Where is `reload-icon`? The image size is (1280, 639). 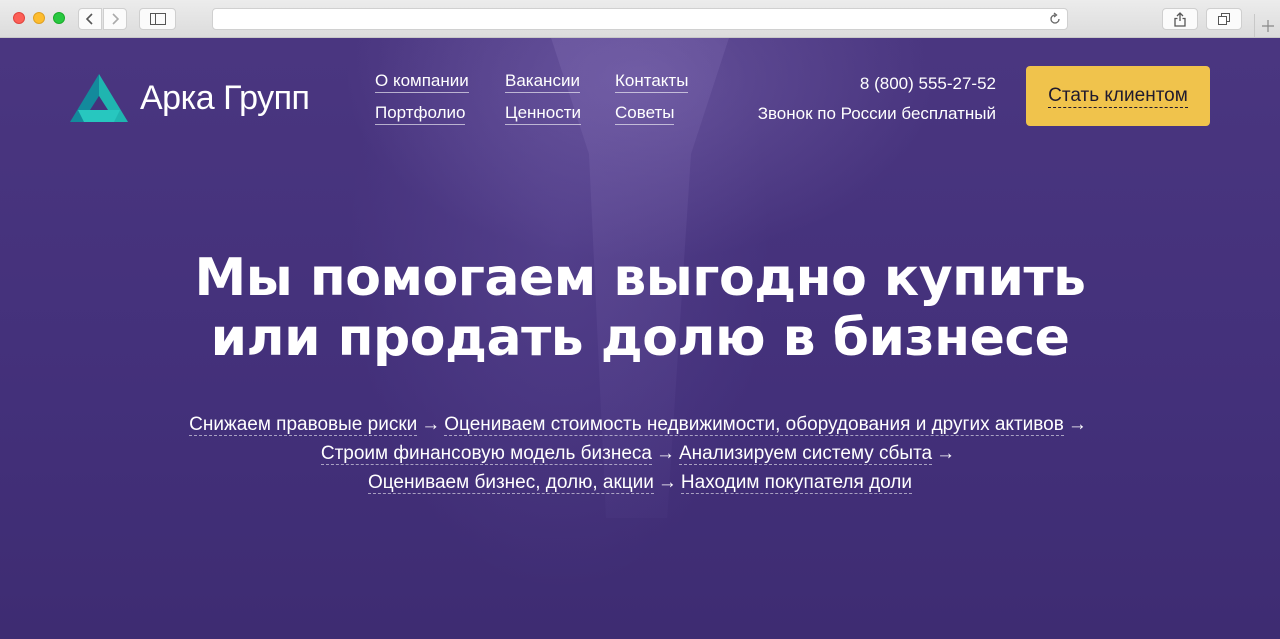
reload-icon is located at coordinates (1055, 20).